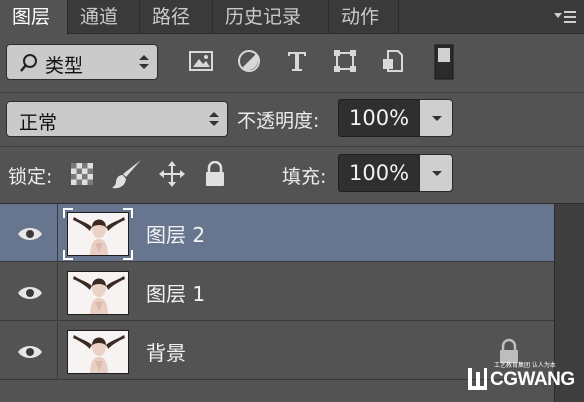 The width and height of the screenshot is (584, 402). What do you see at coordinates (38, 123) in the screenshot?
I see `blend-mode-value: 正常` at bounding box center [38, 123].